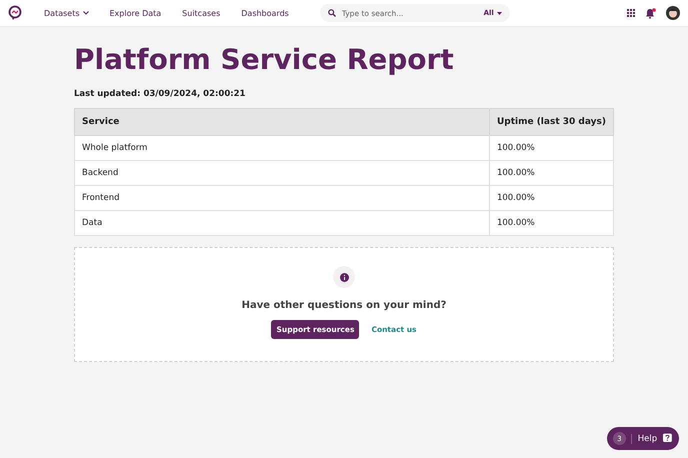 The image size is (688, 458). Describe the element at coordinates (499, 13) in the screenshot. I see `caret-icon` at that location.